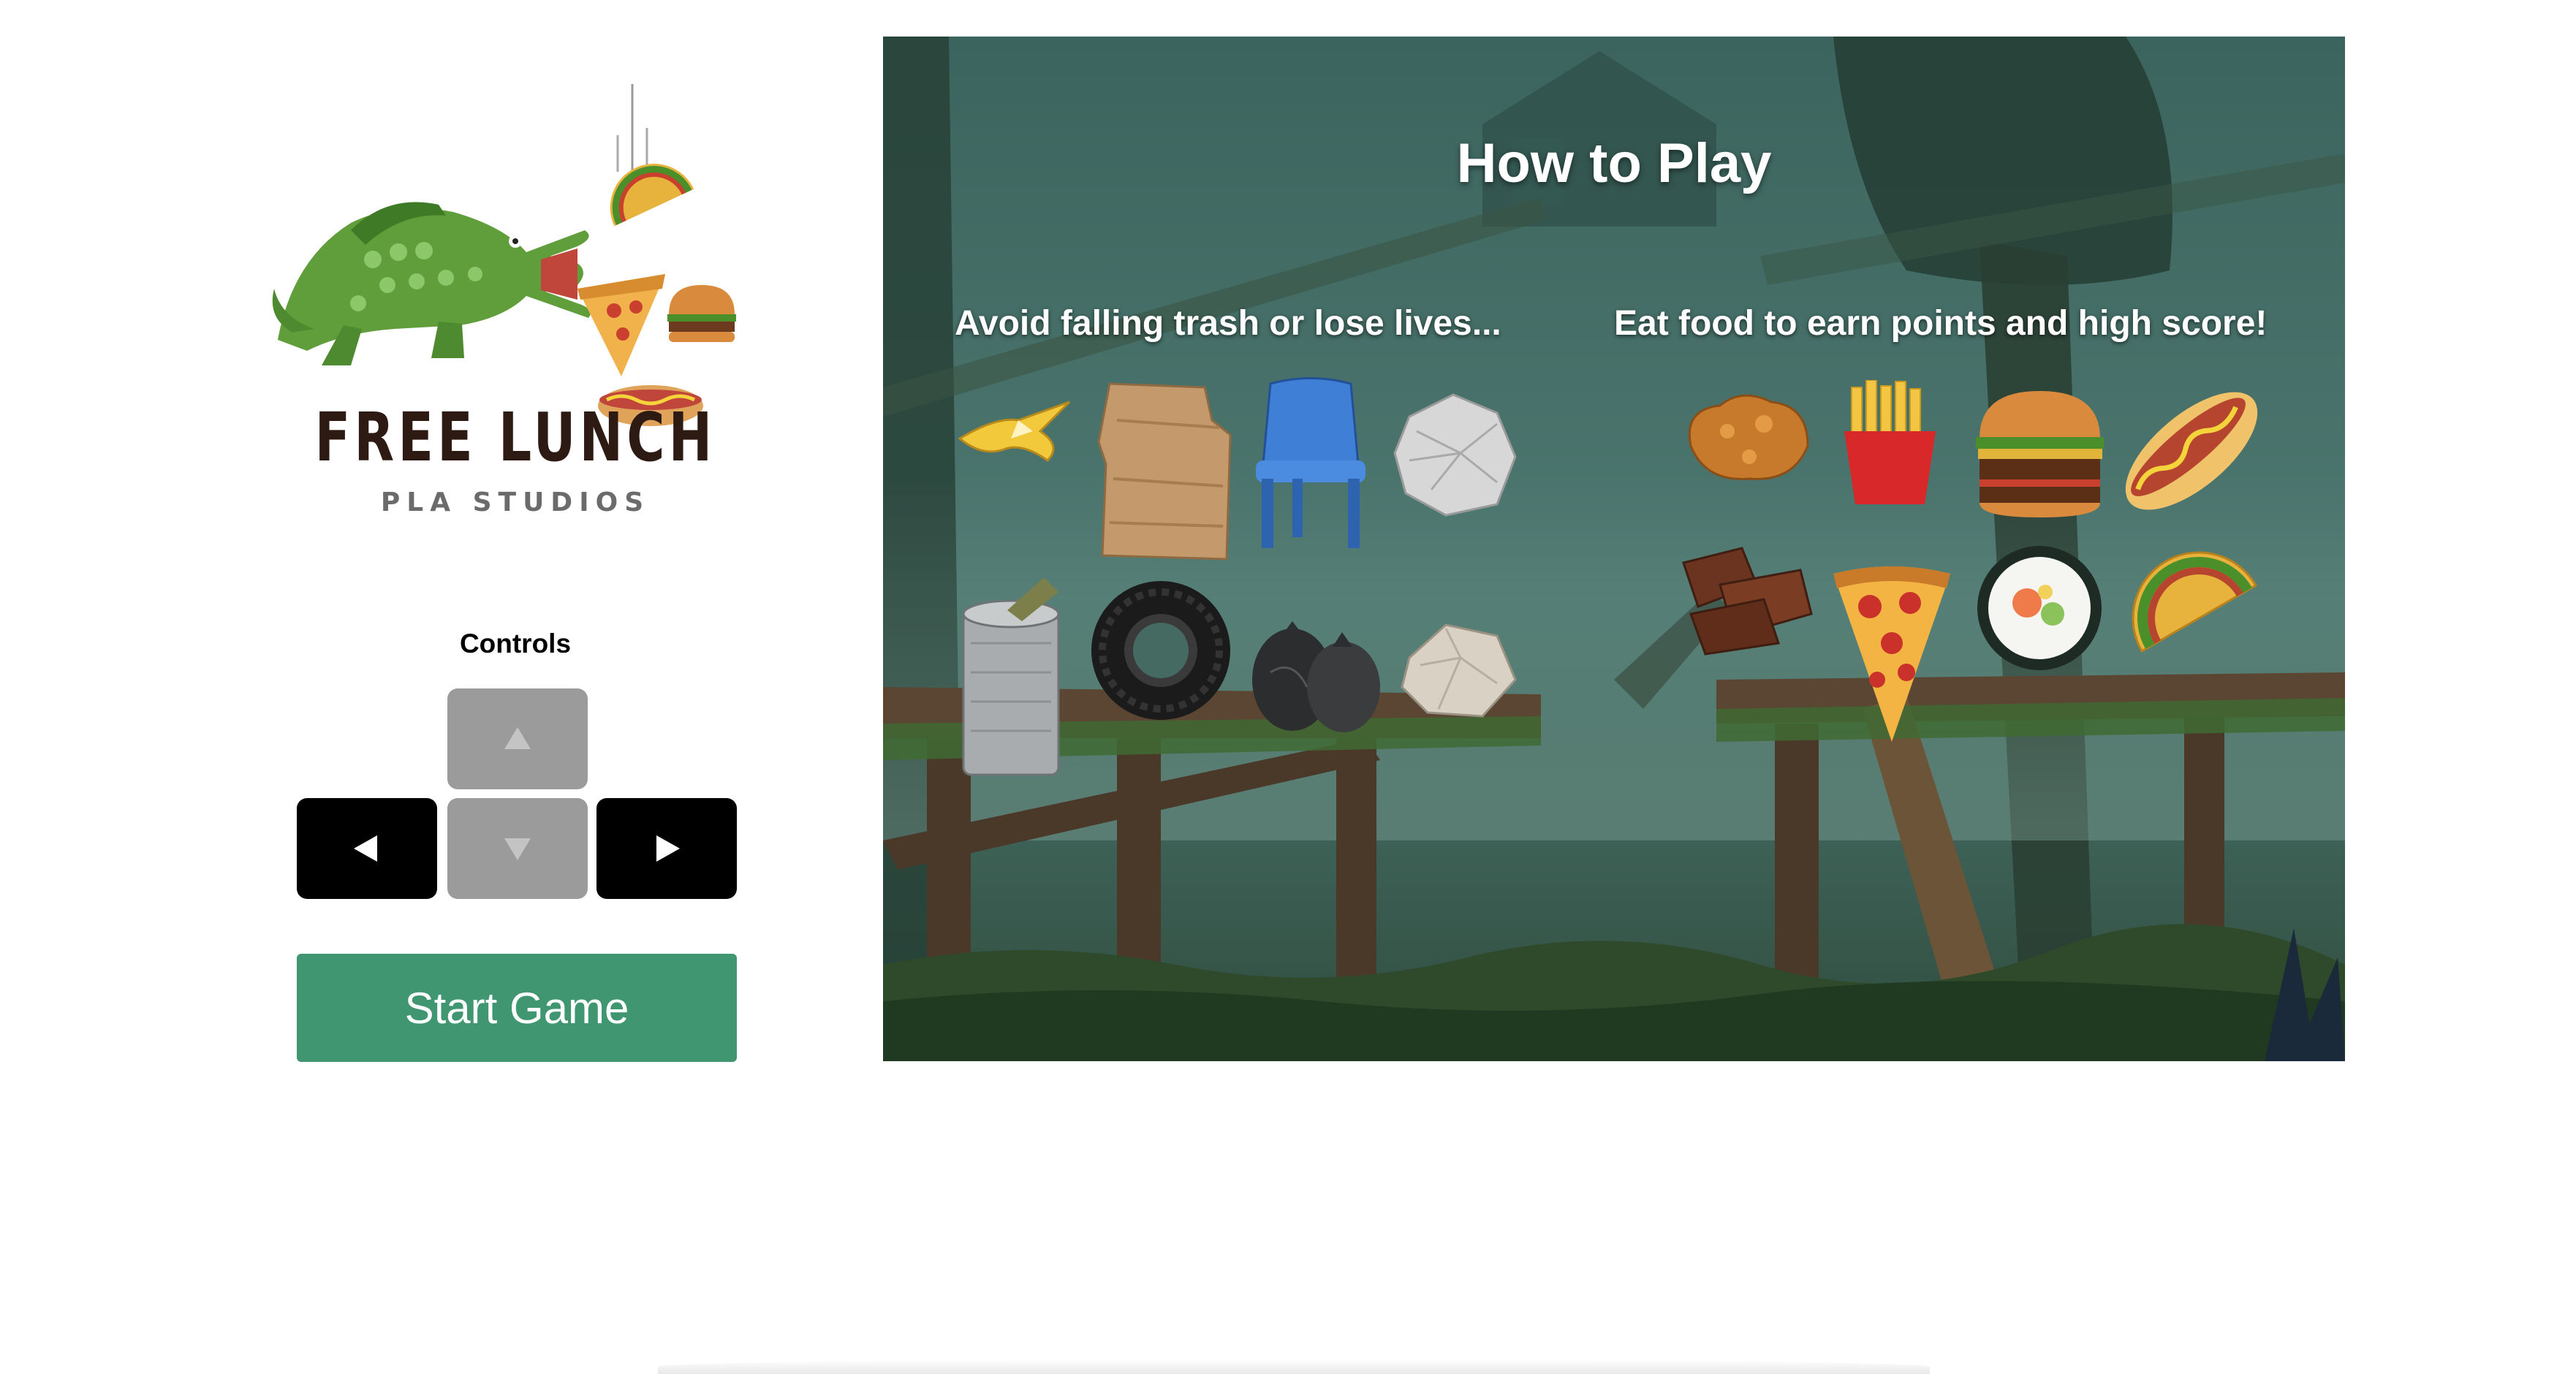 The width and height of the screenshot is (2576, 1374). What do you see at coordinates (1014, 427) in the screenshot?
I see `banana-peel-icon` at bounding box center [1014, 427].